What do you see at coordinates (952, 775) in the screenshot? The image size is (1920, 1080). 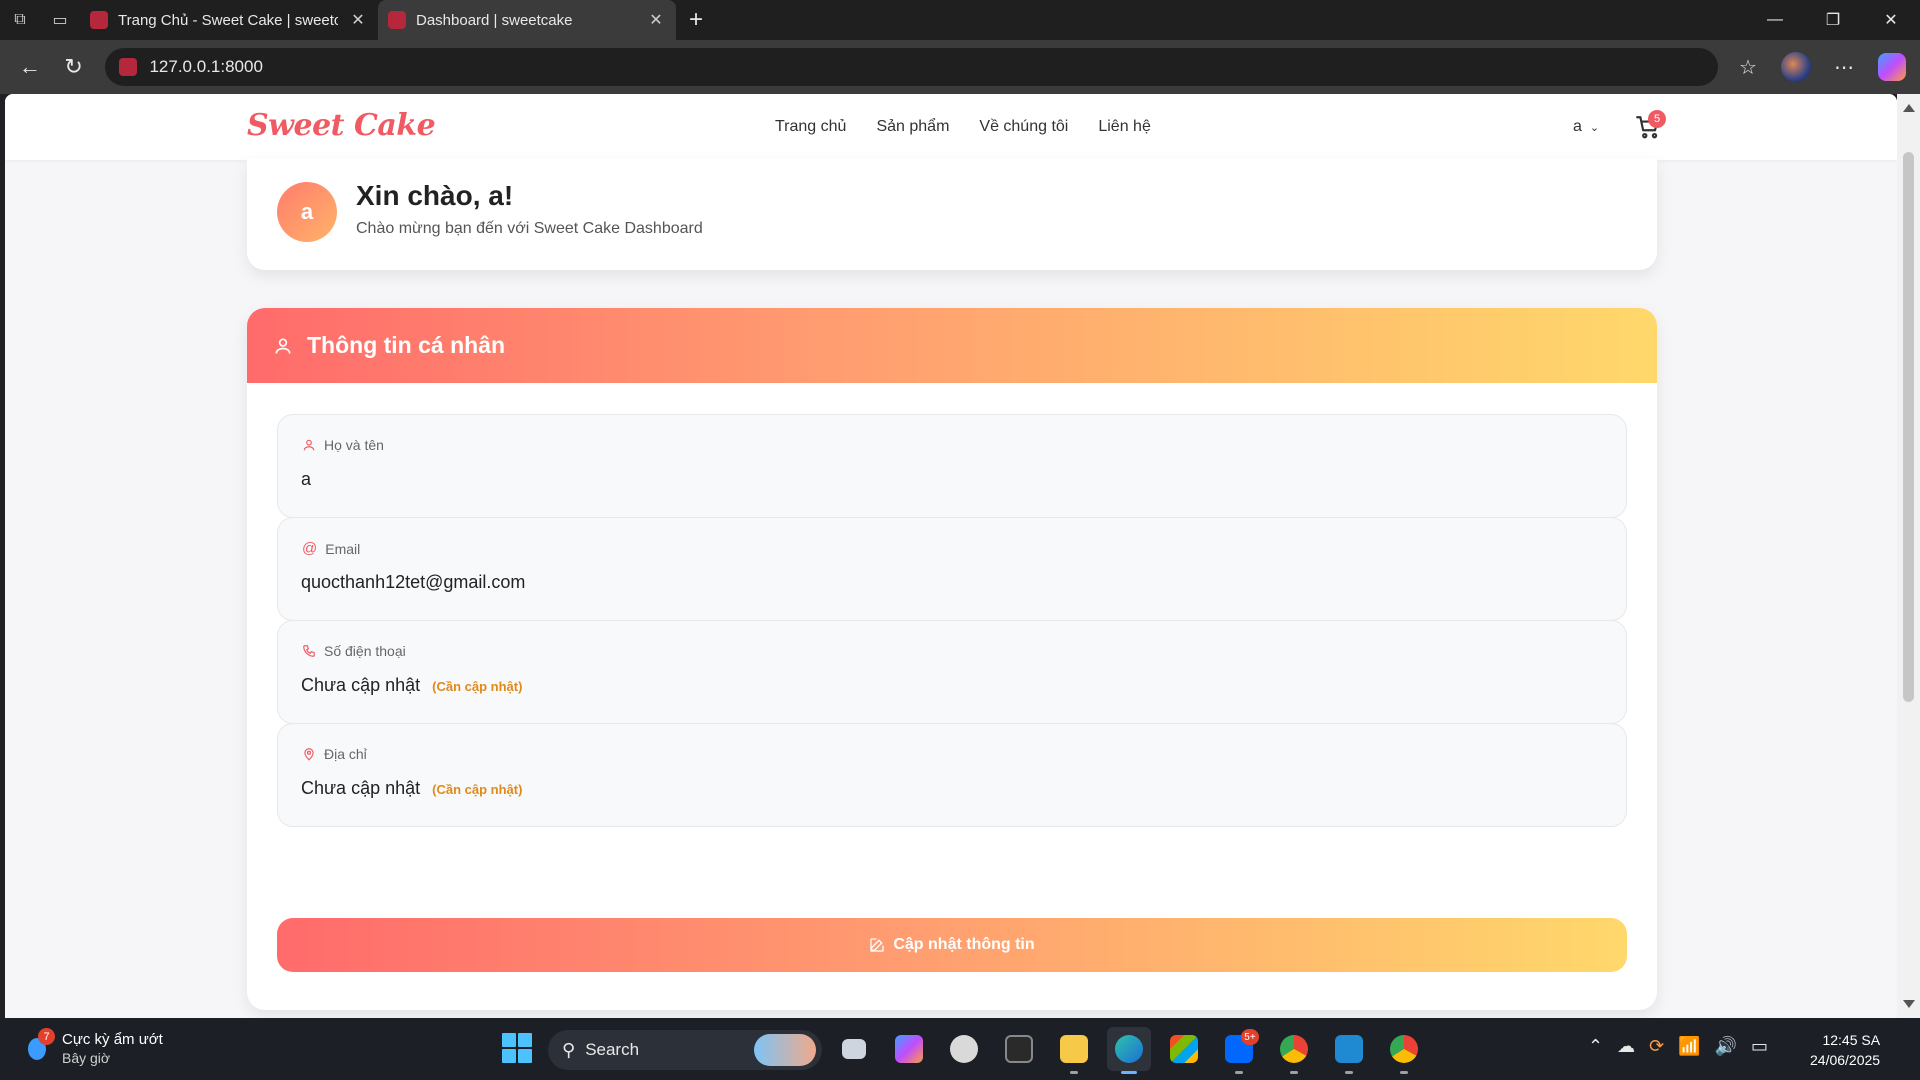 I see `field-address: Địa chỉ Chưa cập nhật (Cần cập nhật)` at bounding box center [952, 775].